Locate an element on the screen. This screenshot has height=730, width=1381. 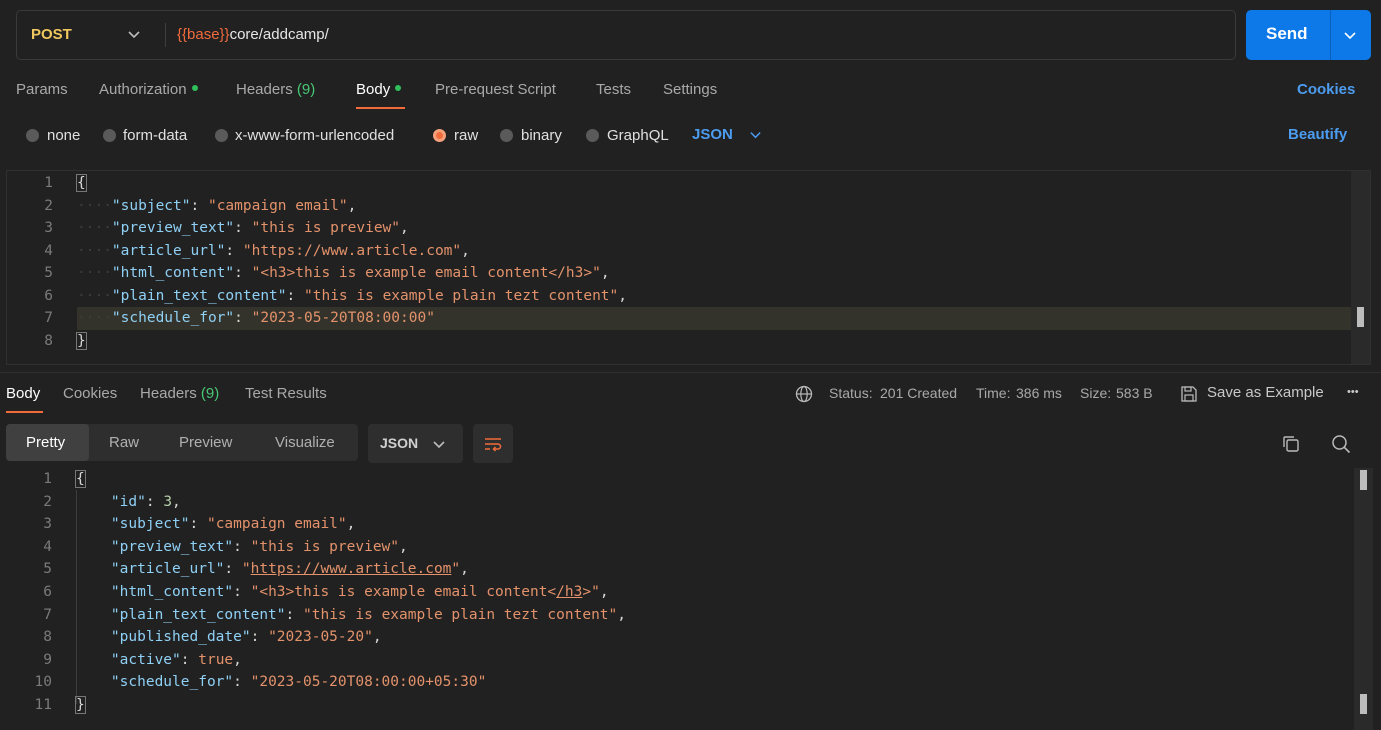
time-value: 386 ms is located at coordinates (1039, 393).